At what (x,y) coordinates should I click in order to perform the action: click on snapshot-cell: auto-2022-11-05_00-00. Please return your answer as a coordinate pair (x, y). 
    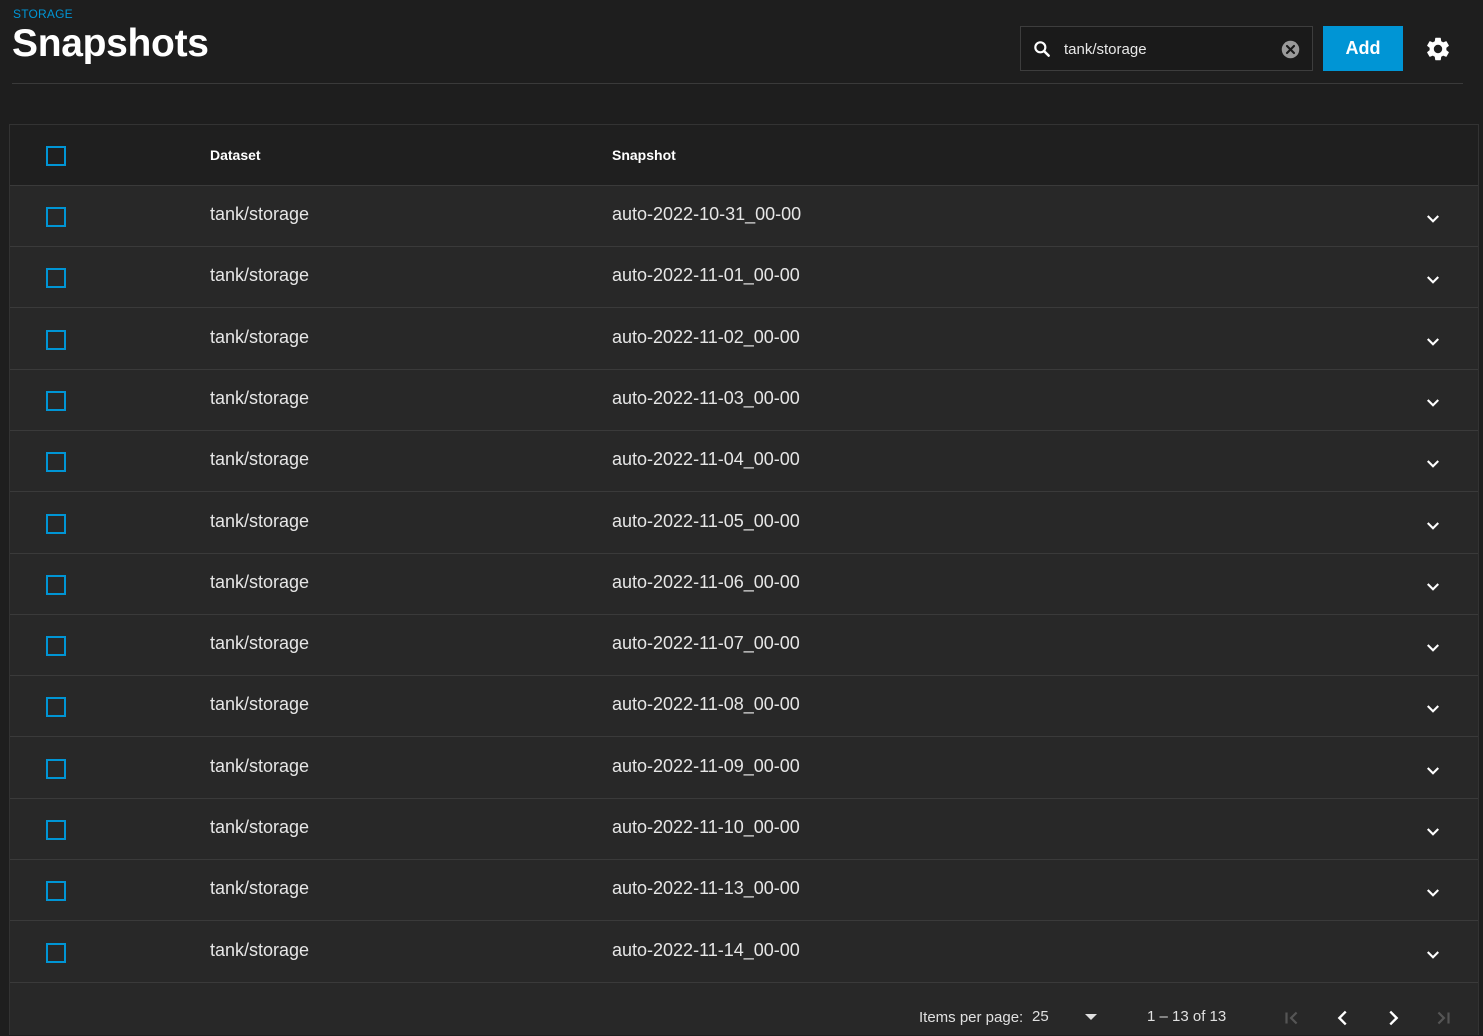
    Looking at the image, I should click on (706, 520).